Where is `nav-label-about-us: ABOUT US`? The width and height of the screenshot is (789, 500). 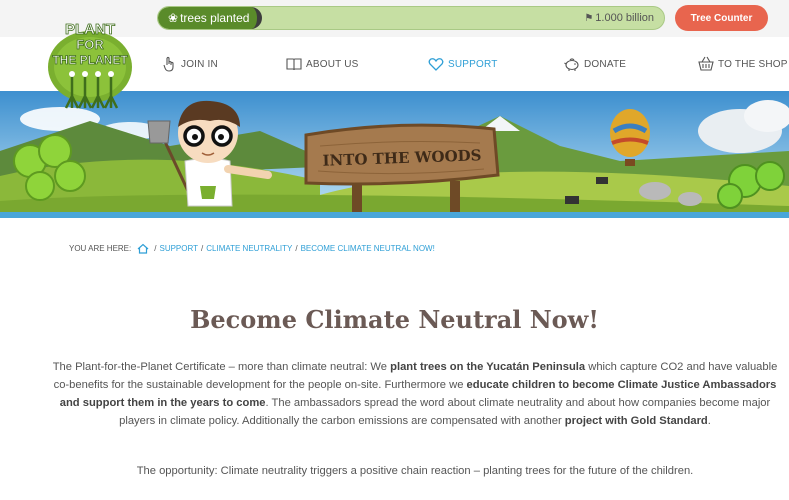
nav-label-about-us: ABOUT US is located at coordinates (332, 64).